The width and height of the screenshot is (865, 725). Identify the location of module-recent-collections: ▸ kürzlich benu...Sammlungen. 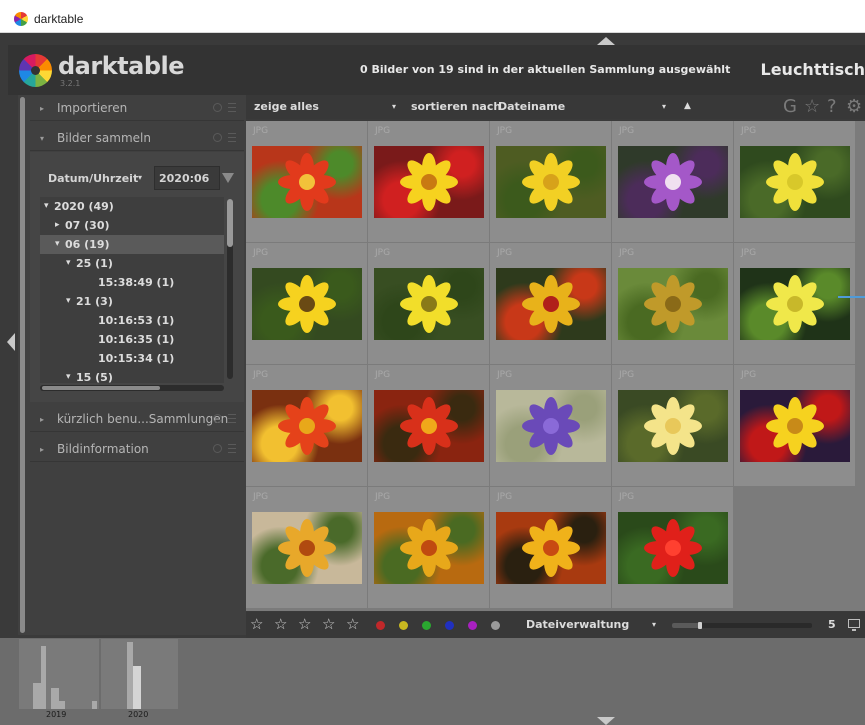
(137, 419).